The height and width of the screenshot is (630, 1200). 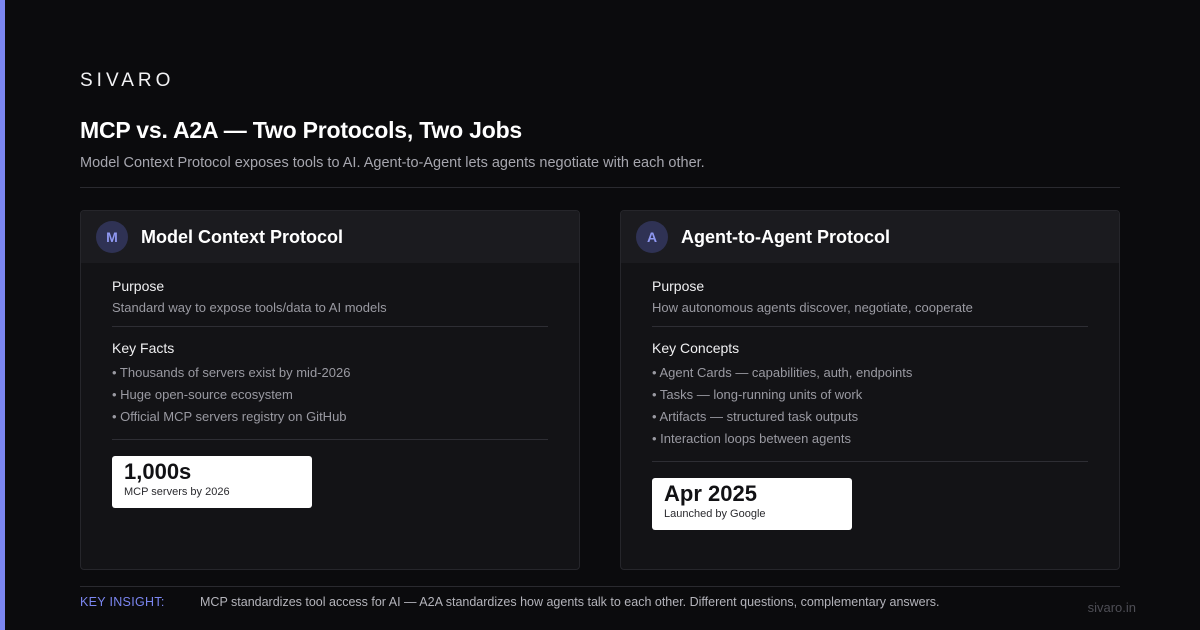 I want to click on mcp-facts-label: Key Facts, so click(x=143, y=348).